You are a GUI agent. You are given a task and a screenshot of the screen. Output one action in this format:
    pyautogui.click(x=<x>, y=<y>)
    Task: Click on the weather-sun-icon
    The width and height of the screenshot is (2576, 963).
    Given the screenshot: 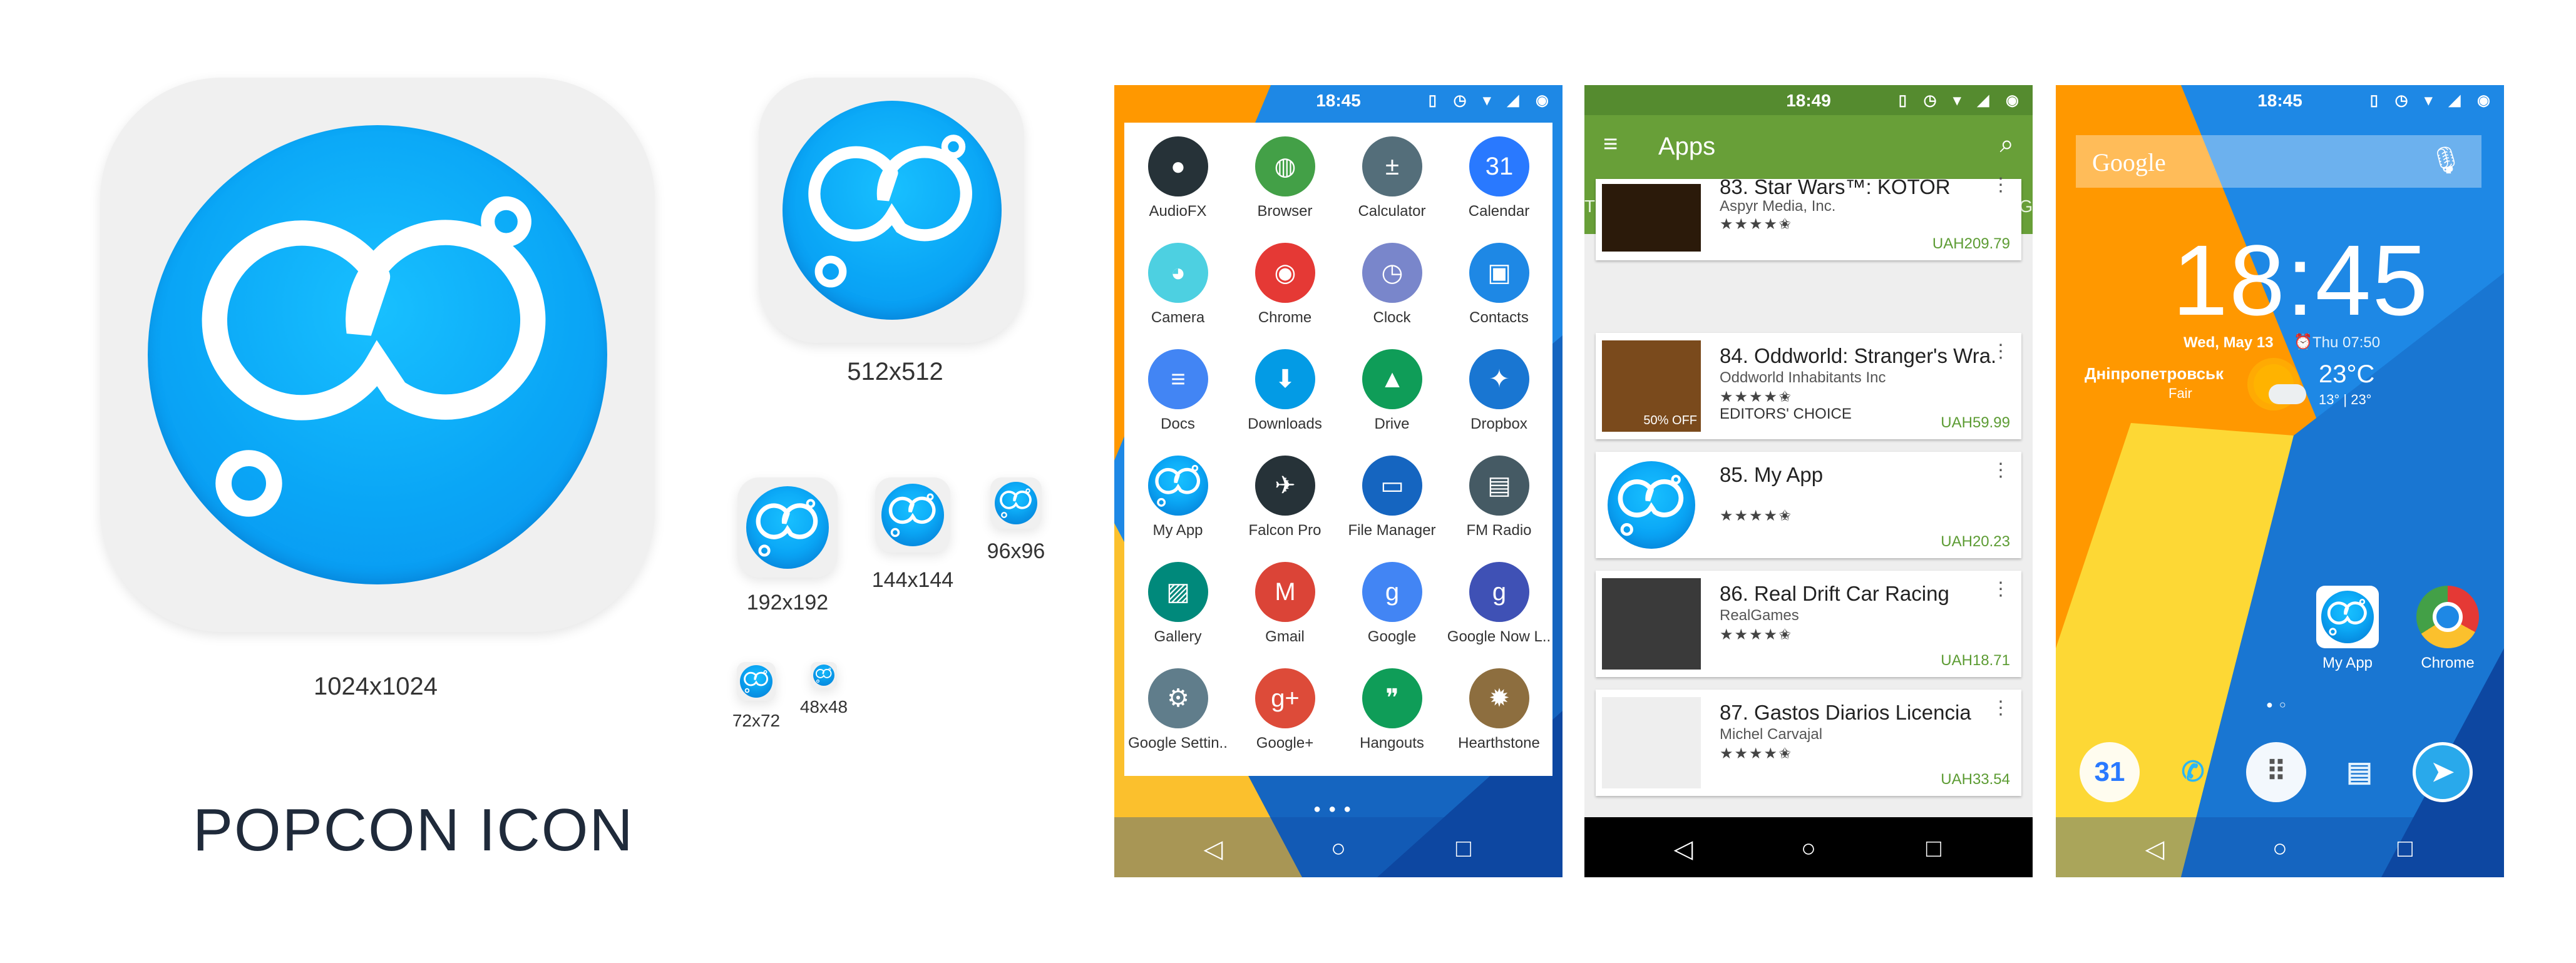 What is the action you would take?
    pyautogui.click(x=2275, y=385)
    